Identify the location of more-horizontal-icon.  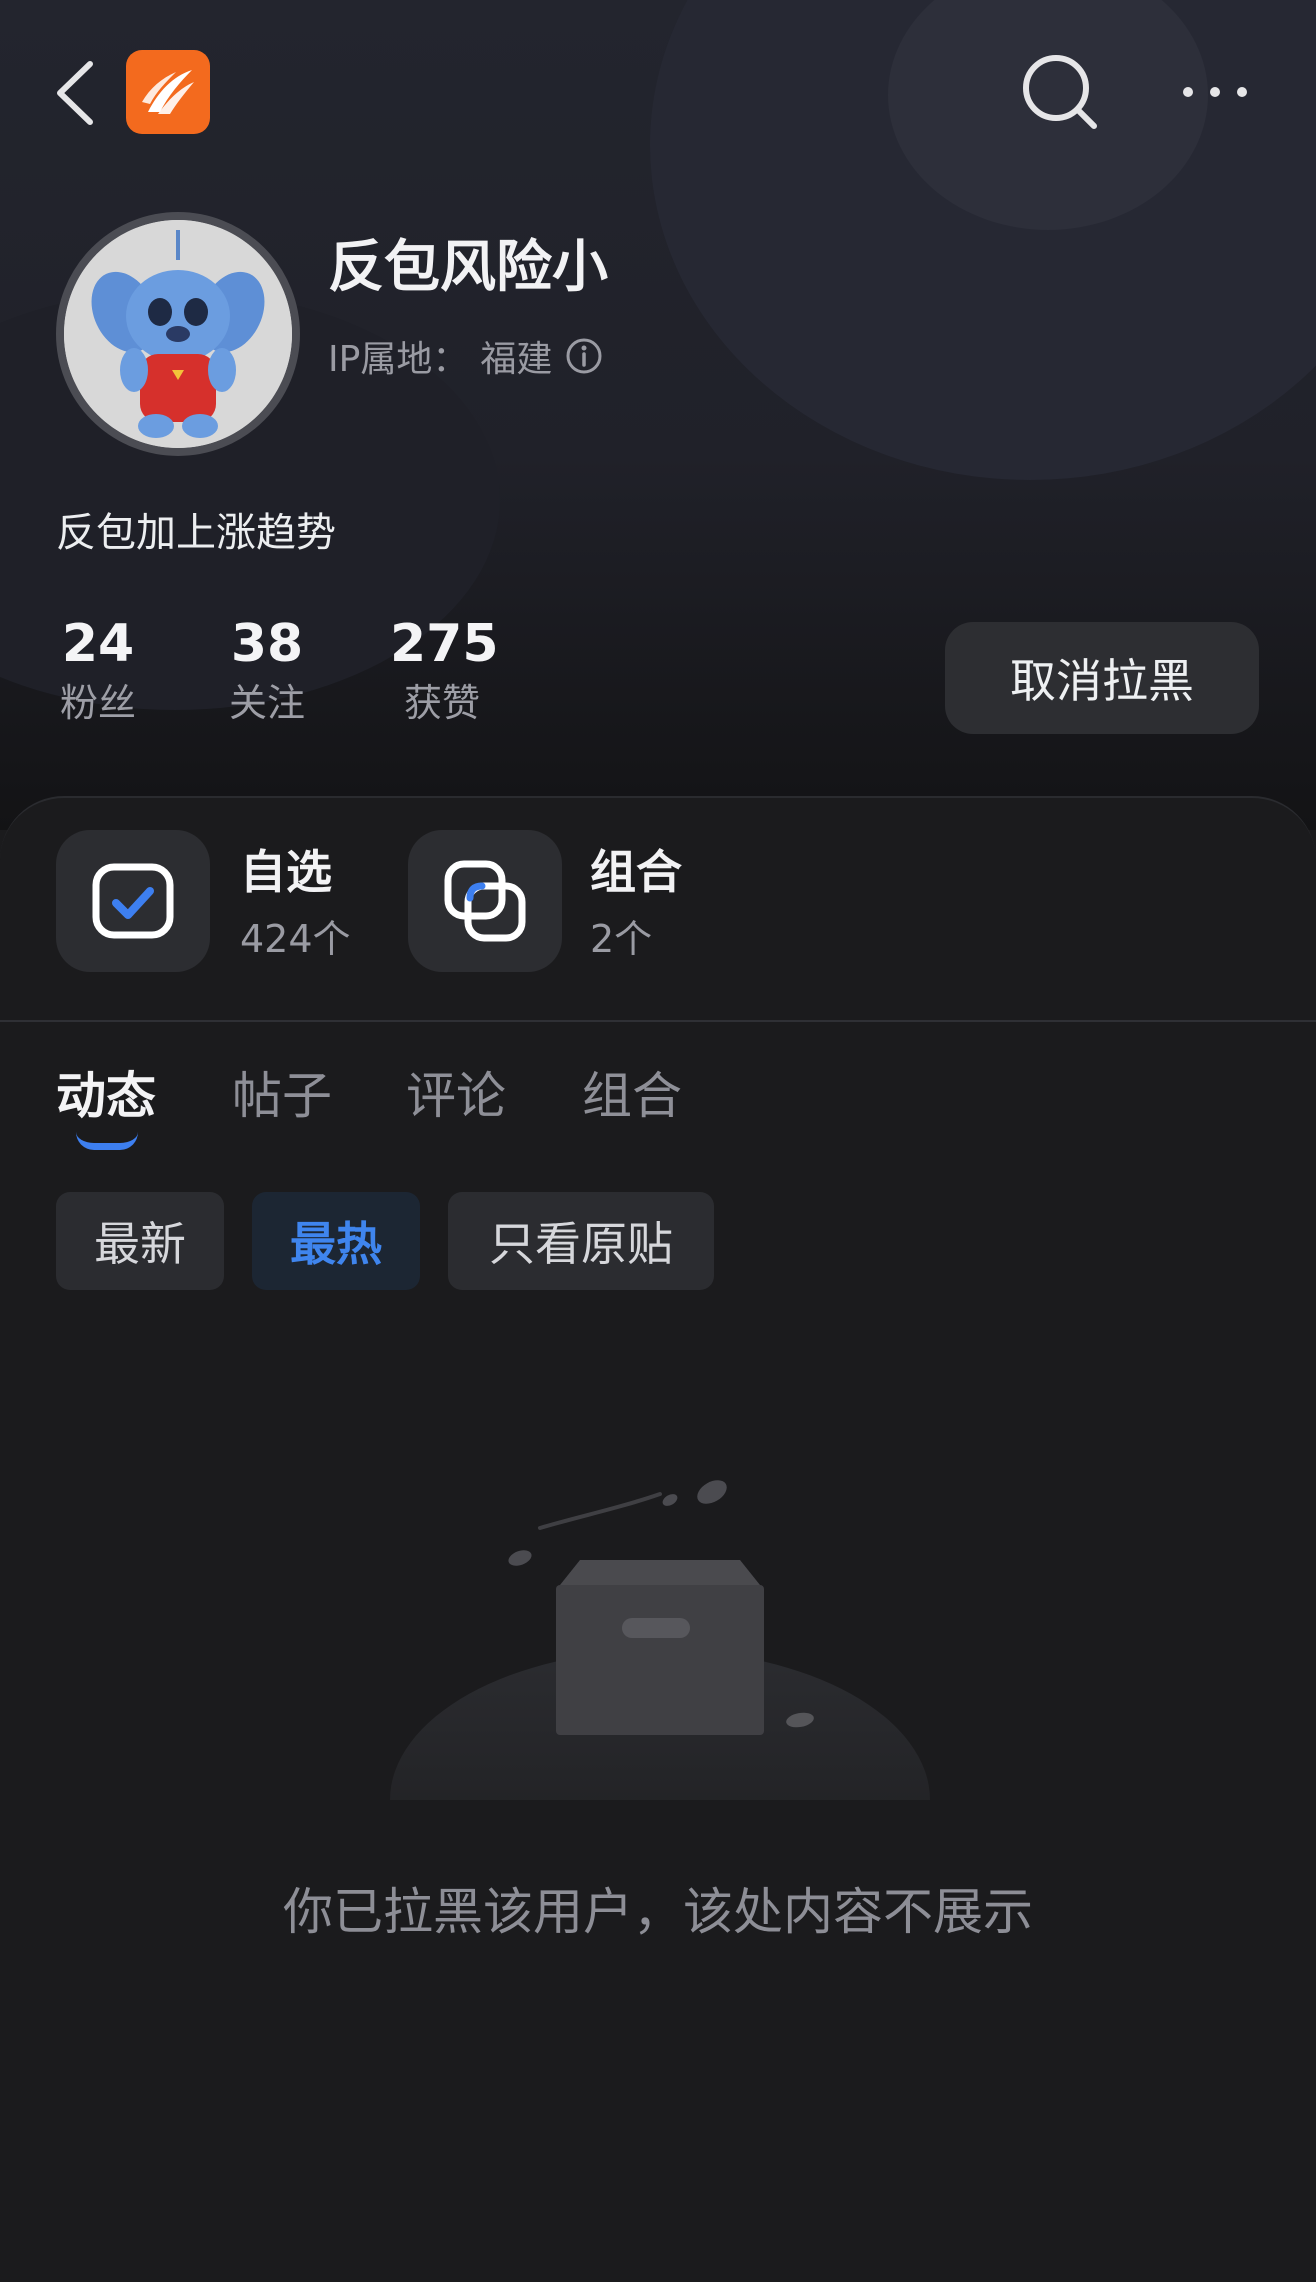
(1215, 92).